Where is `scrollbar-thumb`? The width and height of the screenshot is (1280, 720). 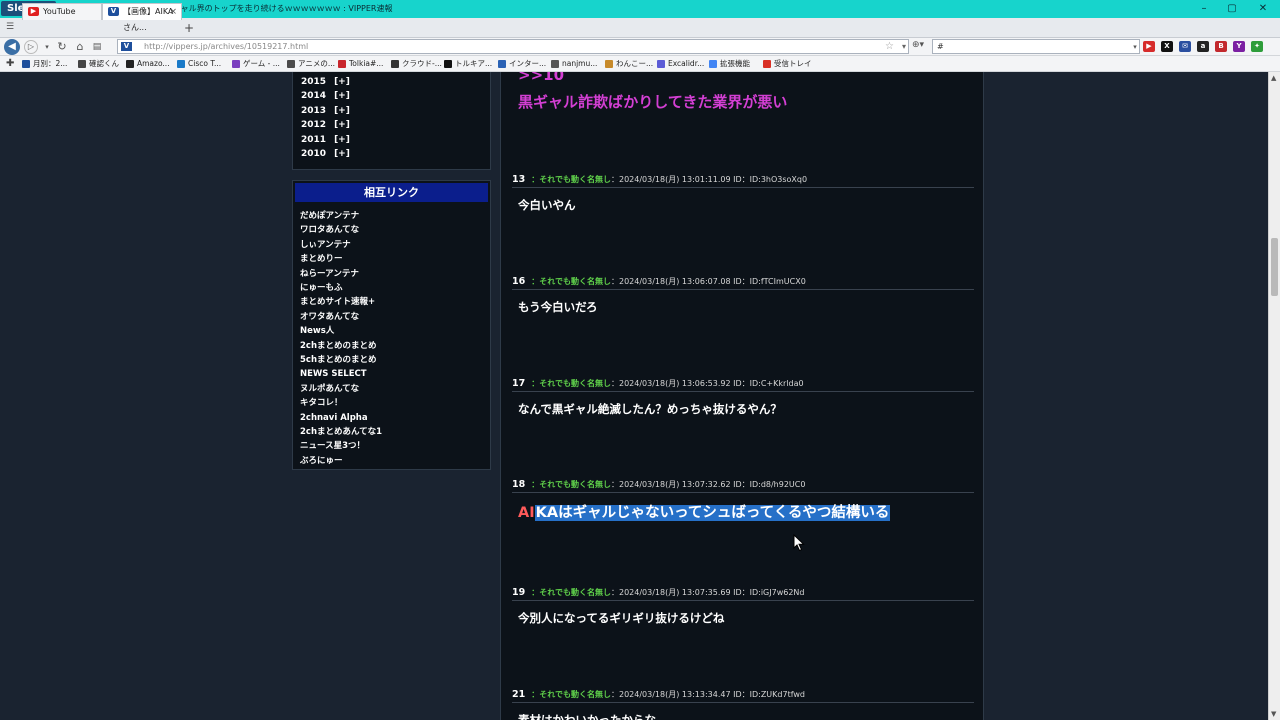 scrollbar-thumb is located at coordinates (1274, 267).